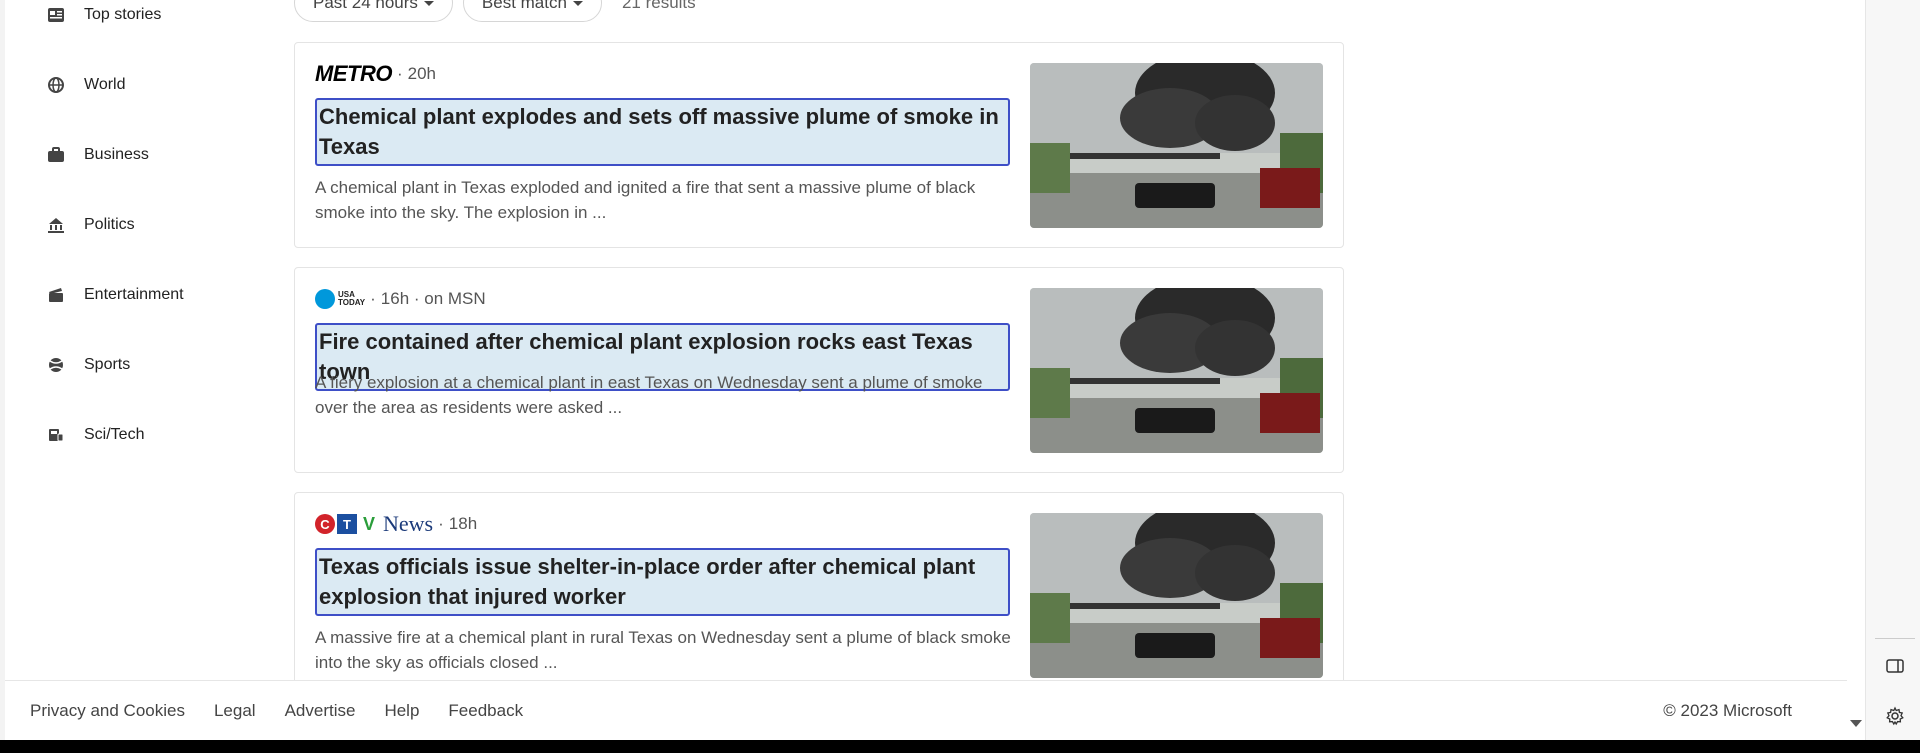  Describe the element at coordinates (116, 154) in the screenshot. I see `sidebar-item-label: Business` at that location.